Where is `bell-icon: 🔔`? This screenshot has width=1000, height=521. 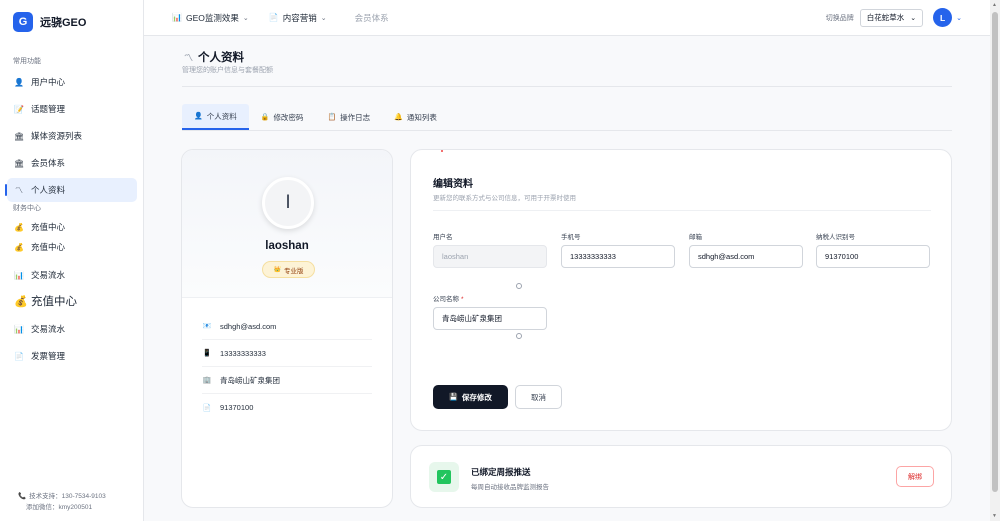
bell-icon: 🔔 is located at coordinates (398, 117).